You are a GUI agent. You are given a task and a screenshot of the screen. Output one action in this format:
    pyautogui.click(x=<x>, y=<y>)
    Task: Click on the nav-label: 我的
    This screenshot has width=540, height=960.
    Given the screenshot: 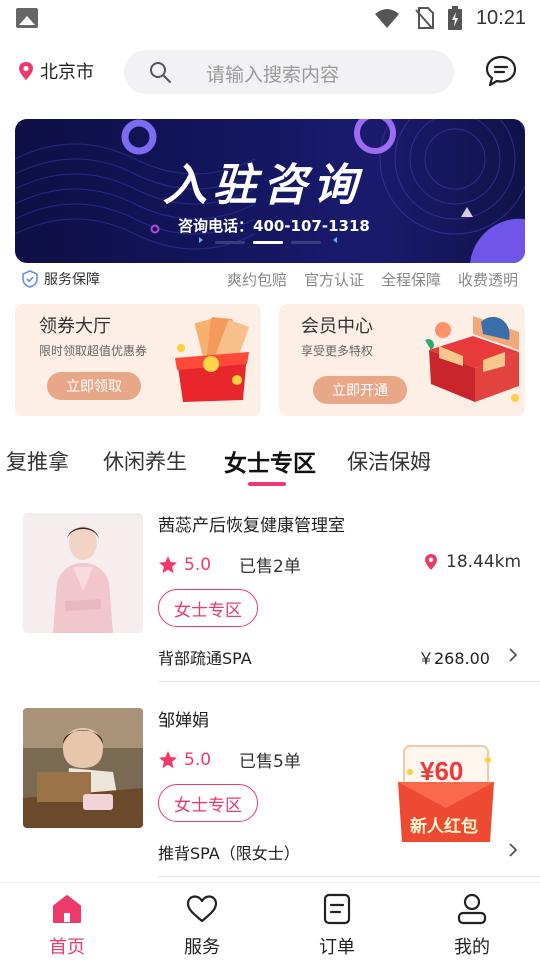 What is the action you would take?
    pyautogui.click(x=472, y=947)
    